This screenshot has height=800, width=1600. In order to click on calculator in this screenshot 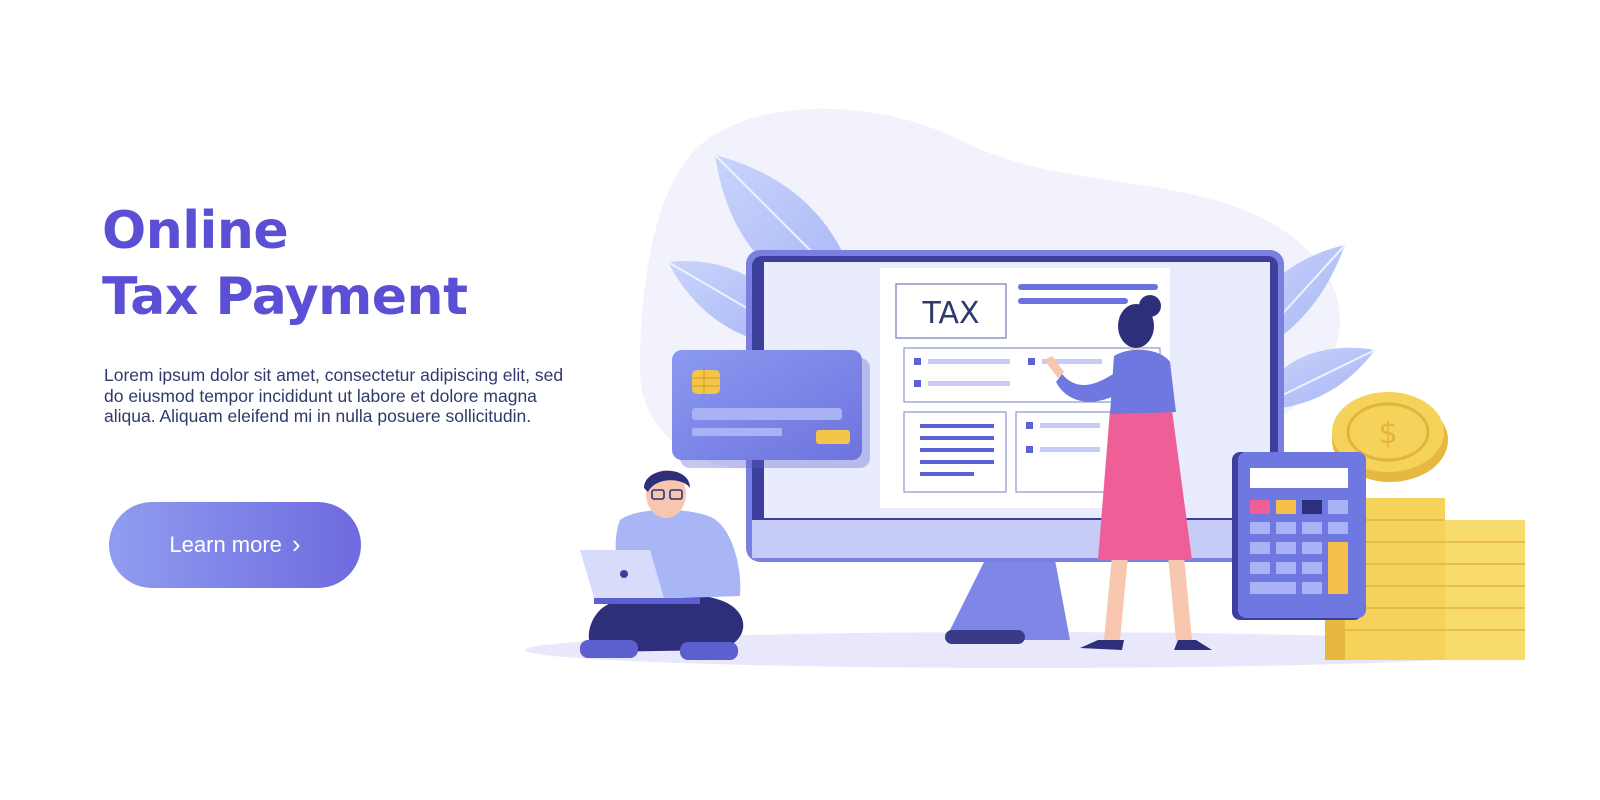, I will do `click(1299, 536)`.